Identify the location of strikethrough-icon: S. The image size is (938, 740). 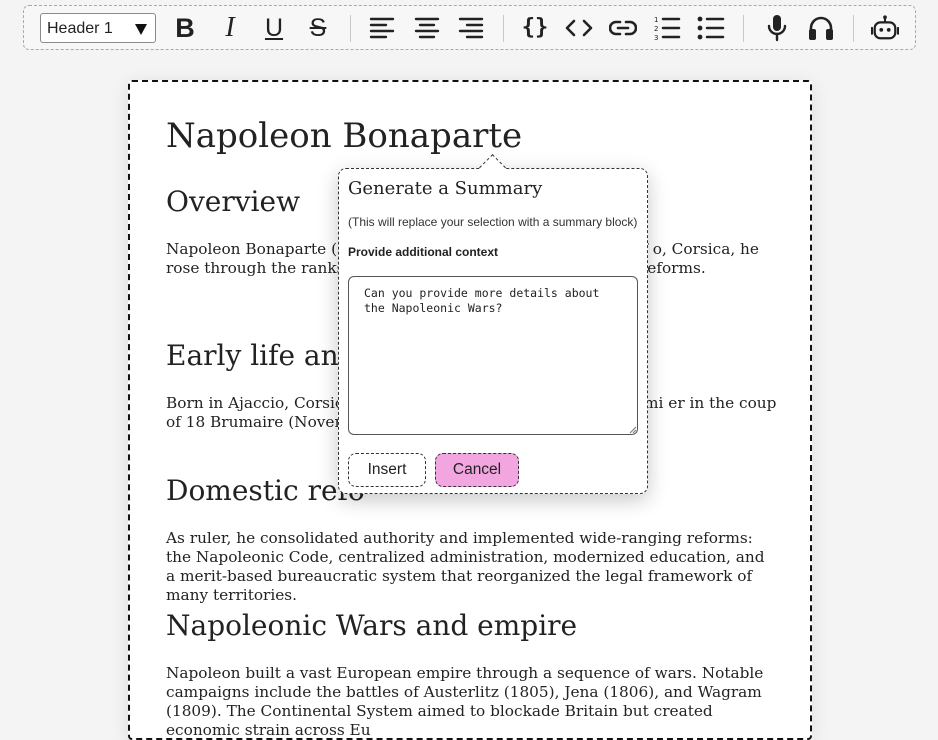
(318, 28).